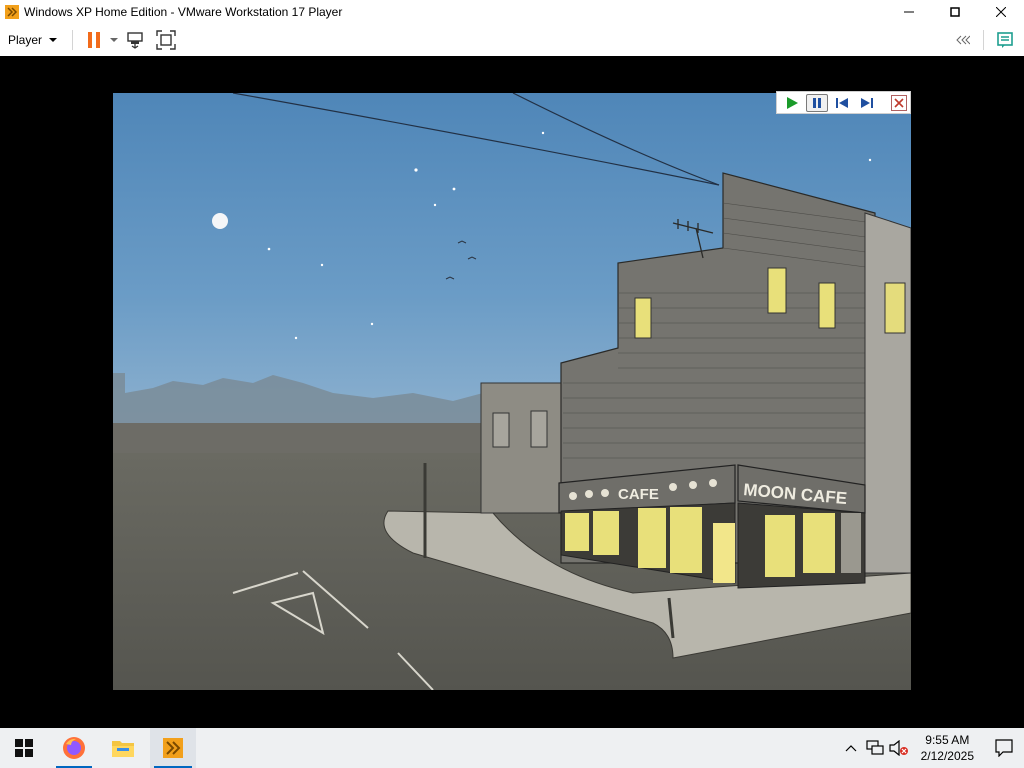 The width and height of the screenshot is (1024, 768). I want to click on notification-icon, so click(1004, 748).